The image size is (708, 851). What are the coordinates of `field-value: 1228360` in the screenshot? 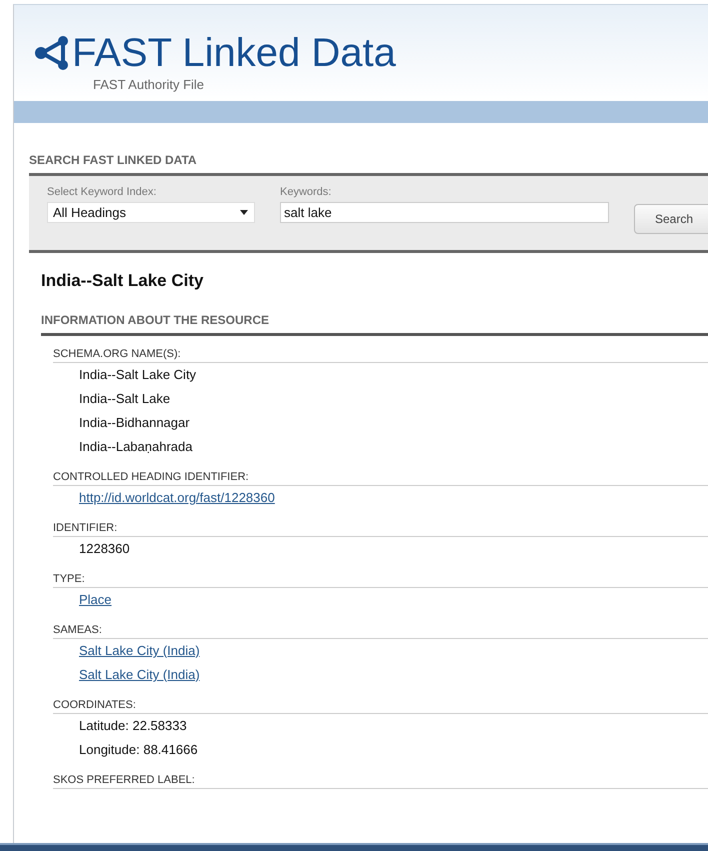 It's located at (105, 549).